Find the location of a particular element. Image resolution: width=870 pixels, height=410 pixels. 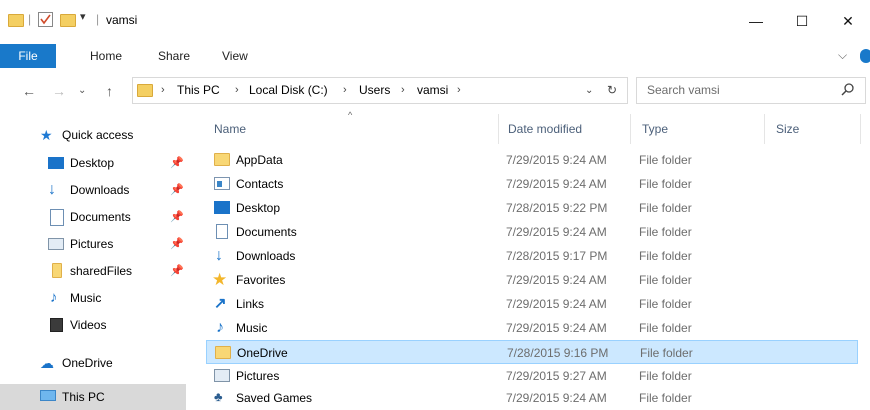

file-row-documents: Documents 7/29/2015 9:24 AM File folder is located at coordinates (532, 232).